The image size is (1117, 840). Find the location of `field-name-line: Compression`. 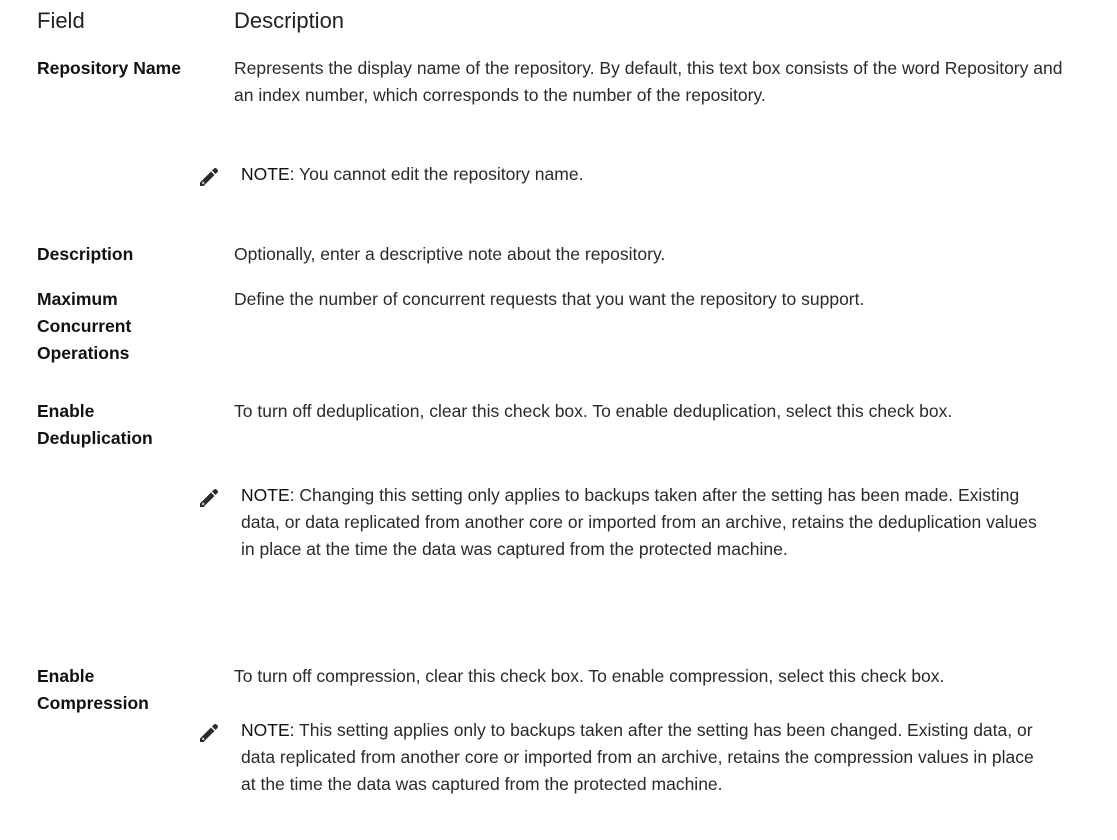

field-name-line: Compression is located at coordinates (93, 703).